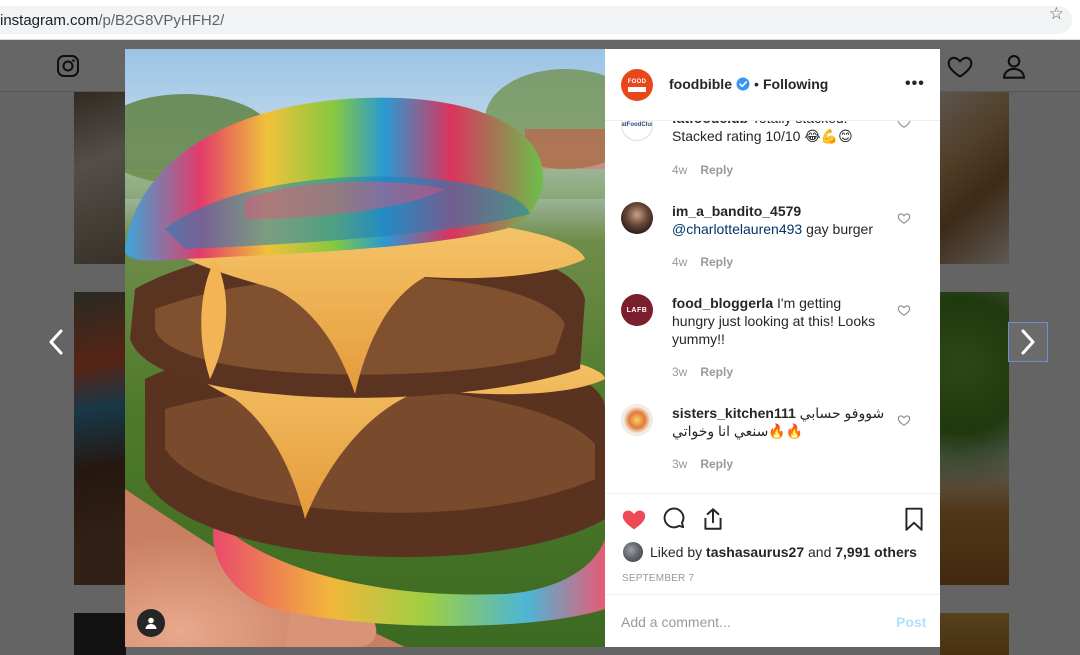  Describe the element at coordinates (734, 413) in the screenshot. I see `comment-username: sisters_kitchen111` at that location.